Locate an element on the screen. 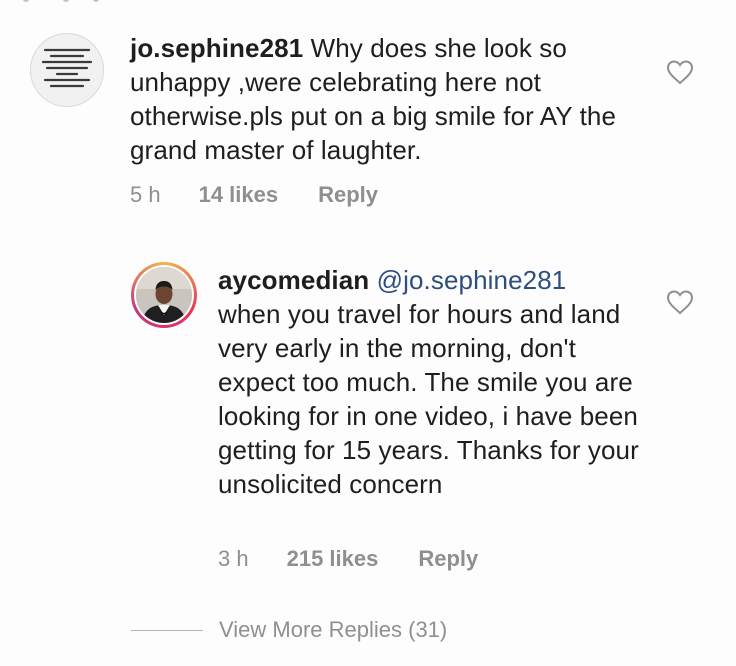 The image size is (736, 666). comment-username: jo.sephine281 is located at coordinates (216, 48).